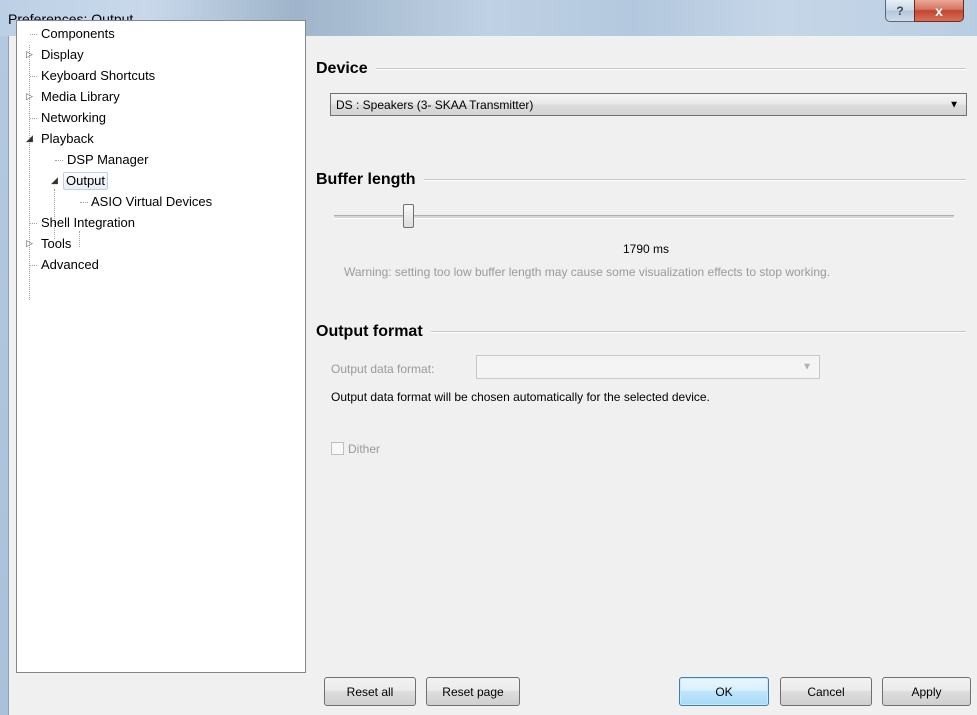 This screenshot has width=977, height=715. Describe the element at coordinates (80, 96) in the screenshot. I see `tree-item-label: Media Library` at that location.